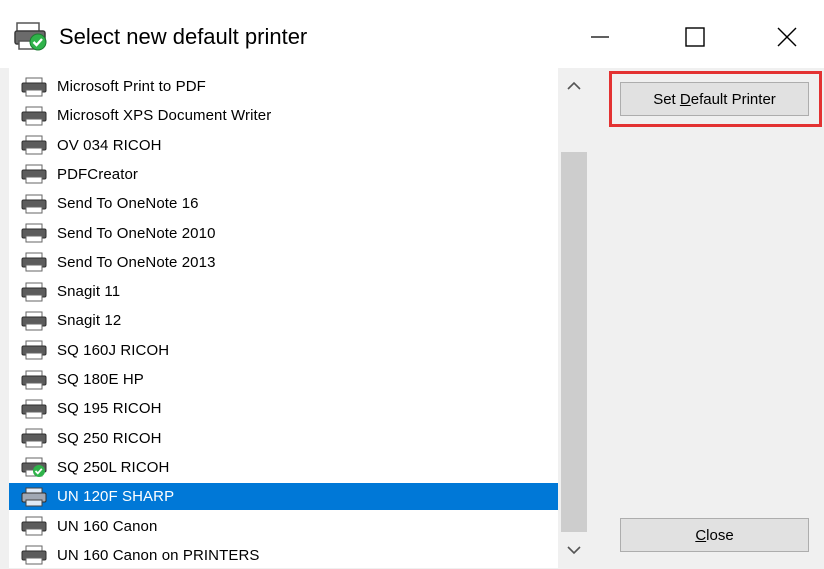 The height and width of the screenshot is (569, 824). I want to click on close-icon, so click(787, 37).